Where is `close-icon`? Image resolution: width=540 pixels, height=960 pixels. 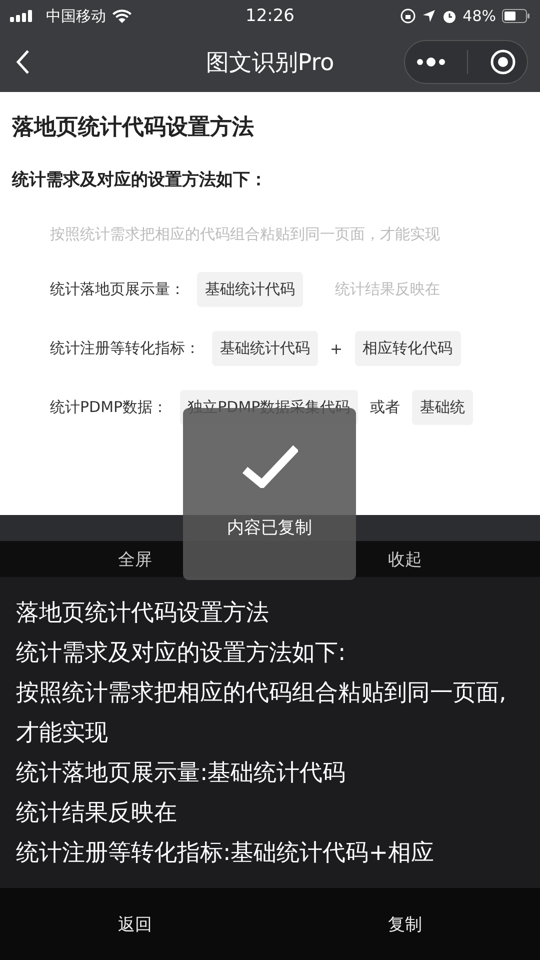 close-icon is located at coordinates (503, 62).